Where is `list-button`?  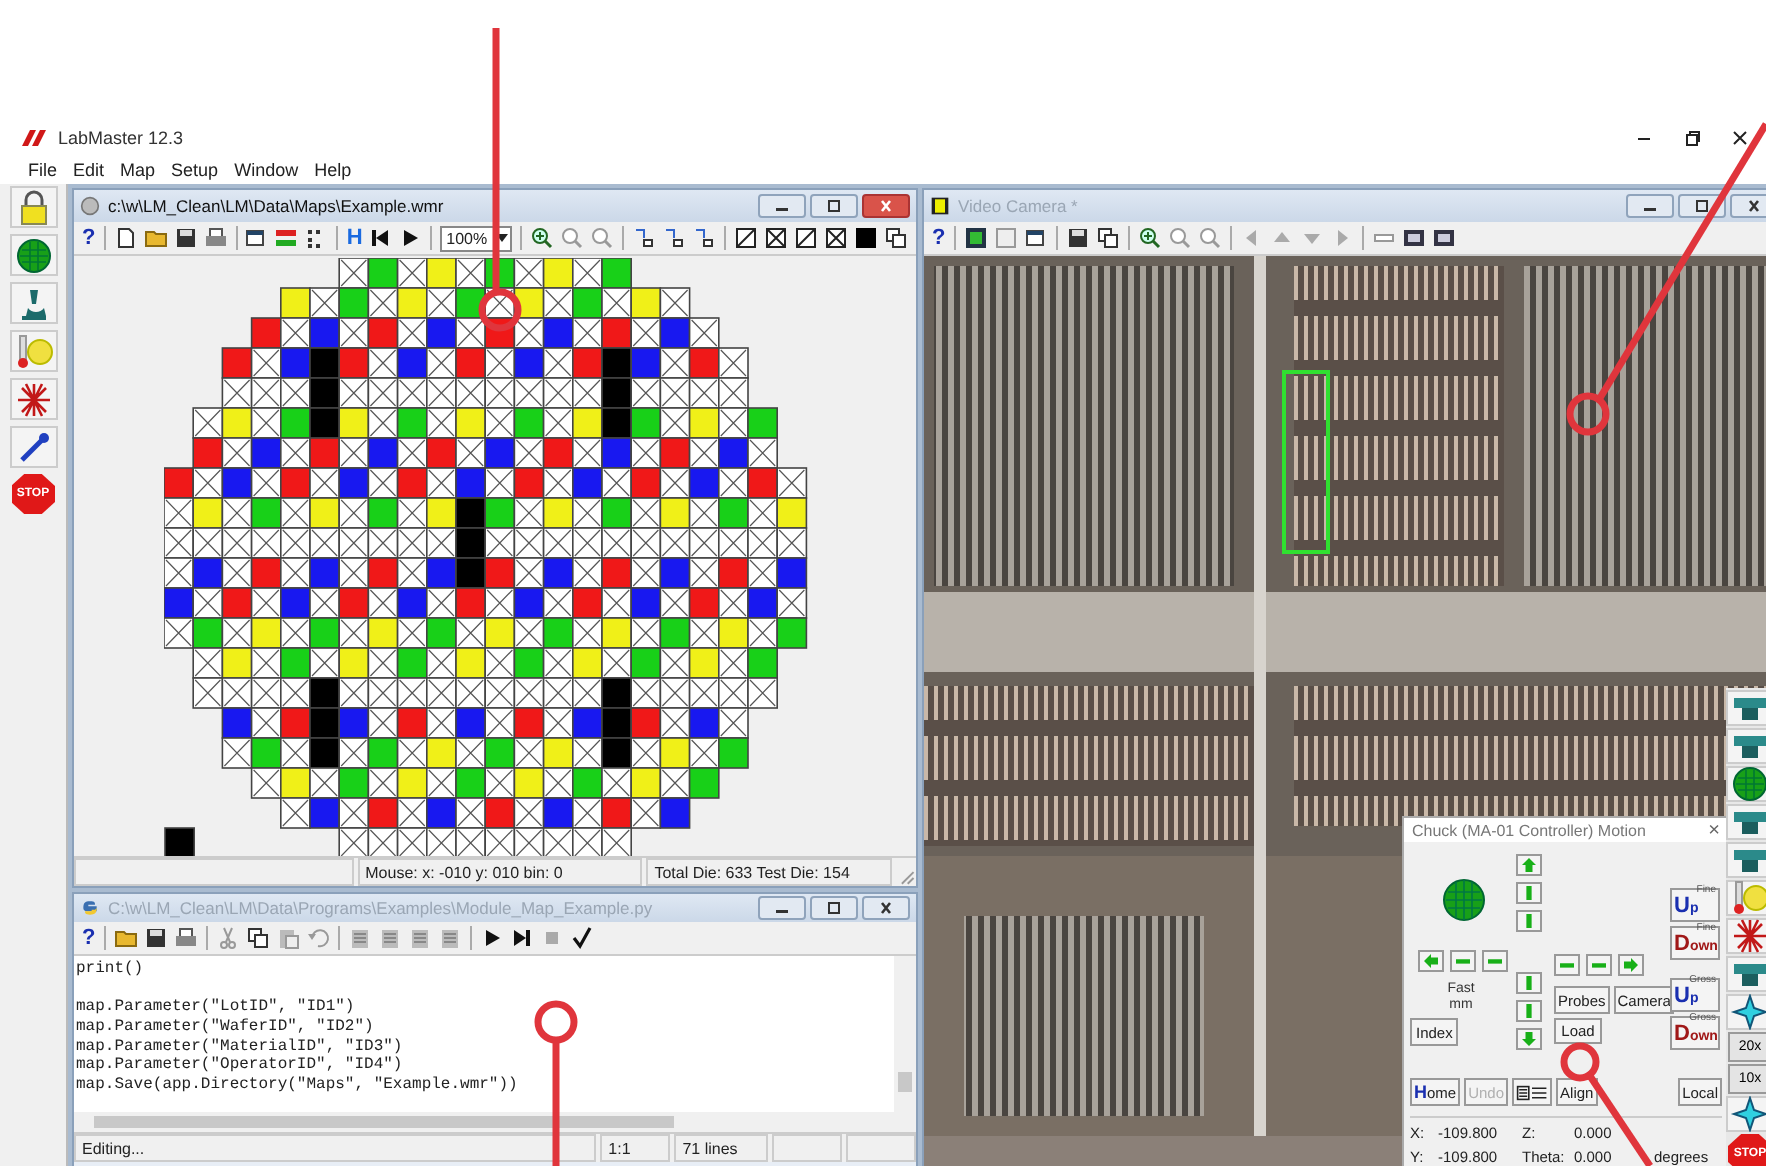 list-button is located at coordinates (1532, 1092).